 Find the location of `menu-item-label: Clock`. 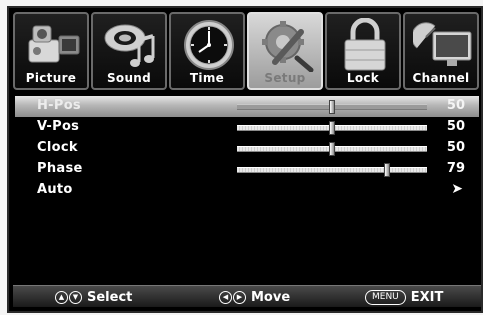

menu-item-label: Clock is located at coordinates (57, 147).